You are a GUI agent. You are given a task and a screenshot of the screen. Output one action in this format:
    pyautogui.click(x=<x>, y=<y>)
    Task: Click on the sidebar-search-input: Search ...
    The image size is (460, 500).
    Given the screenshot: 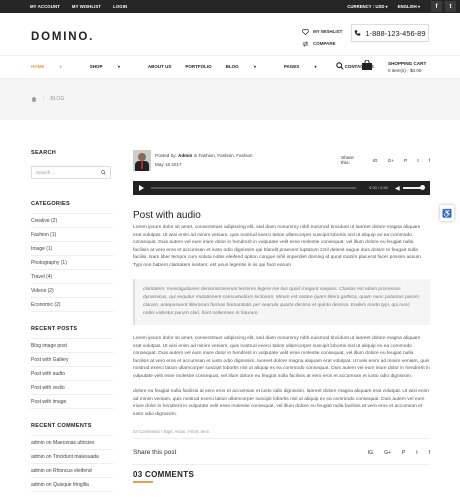 What is the action you would take?
    pyautogui.click(x=71, y=172)
    